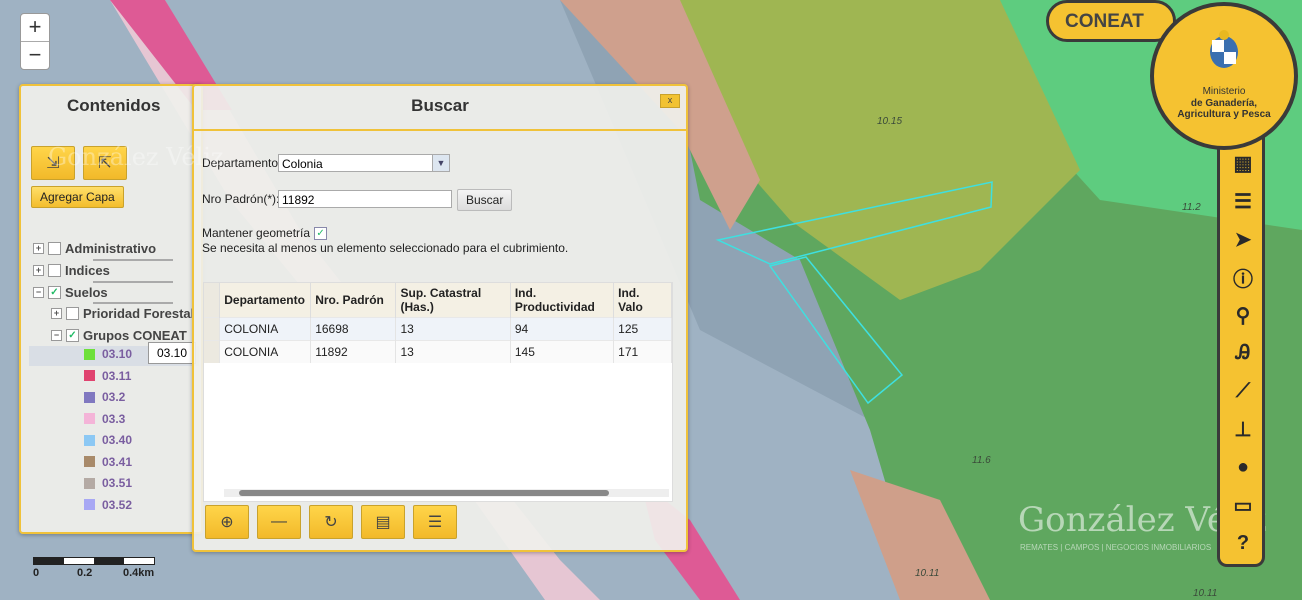  What do you see at coordinates (265, 300) in the screenshot?
I see `column-header: Departamento` at bounding box center [265, 300].